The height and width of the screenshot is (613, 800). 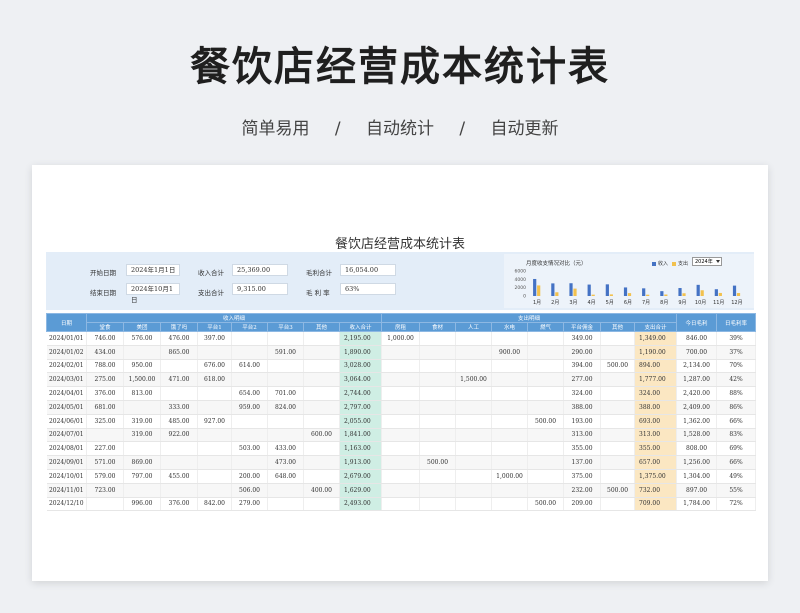 I want to click on table-cell: 42%, so click(x=736, y=380).